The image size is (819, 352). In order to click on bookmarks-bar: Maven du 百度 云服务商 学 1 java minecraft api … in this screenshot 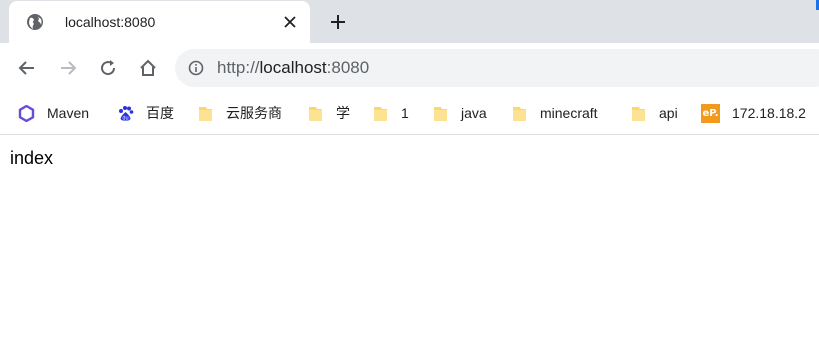, I will do `click(409, 114)`.